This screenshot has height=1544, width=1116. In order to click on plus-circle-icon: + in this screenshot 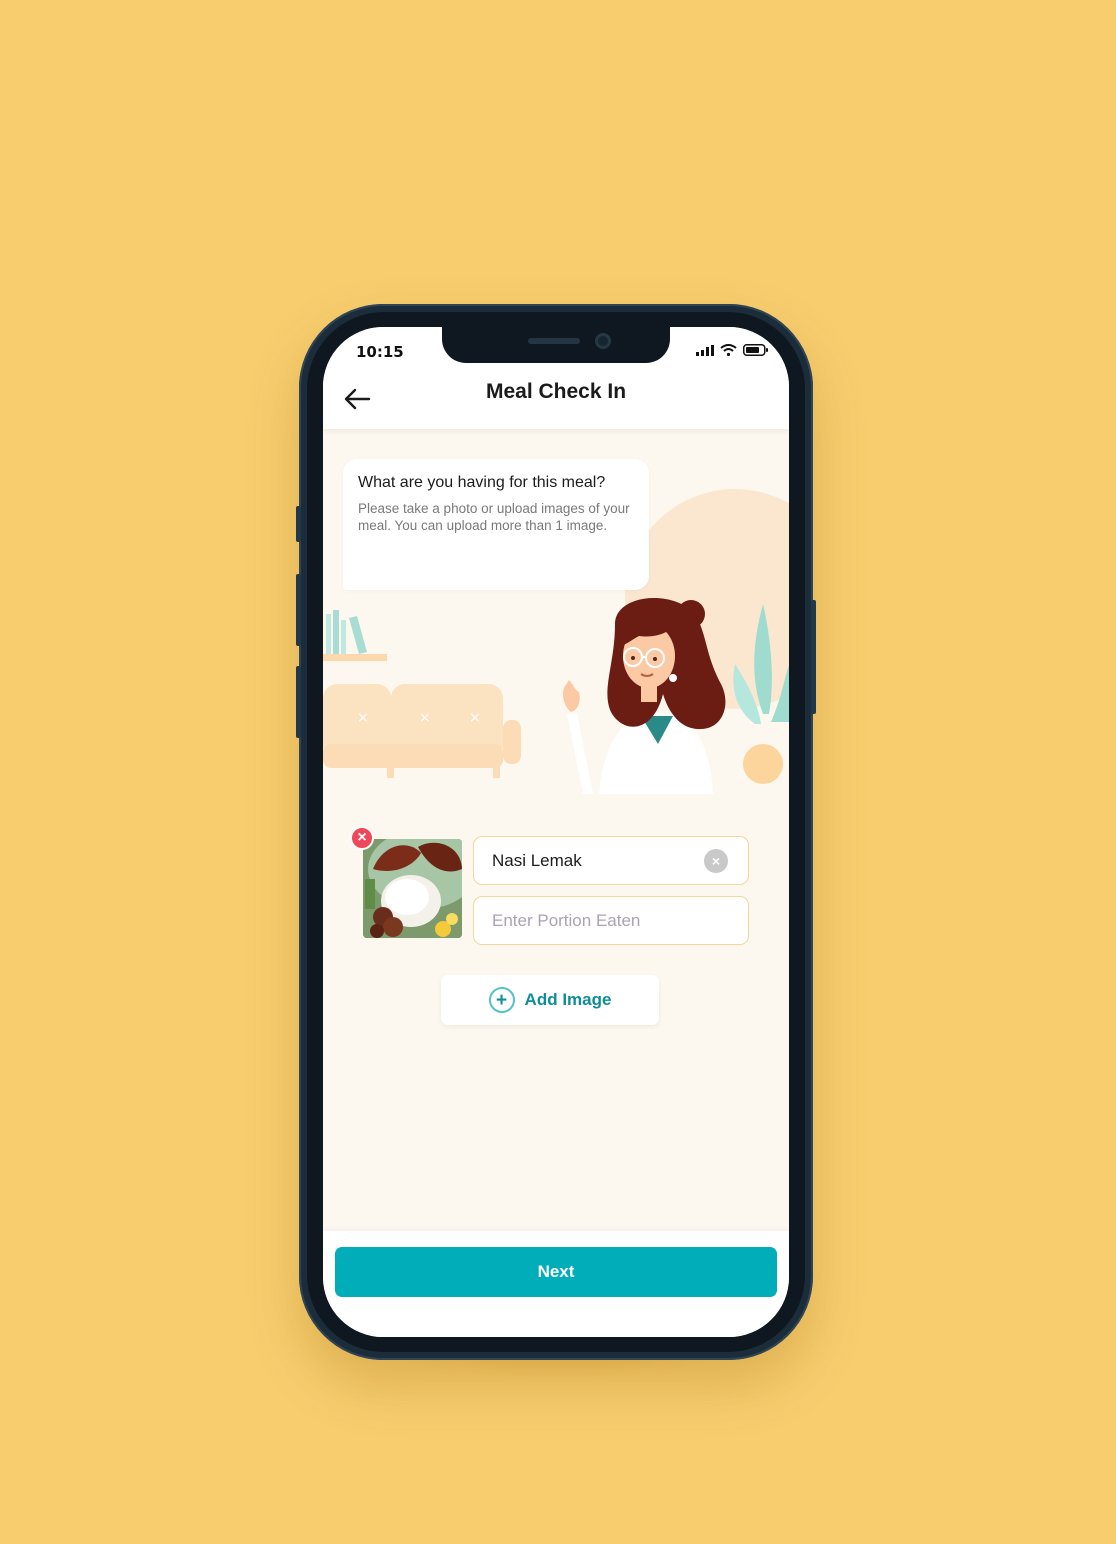, I will do `click(501, 1000)`.